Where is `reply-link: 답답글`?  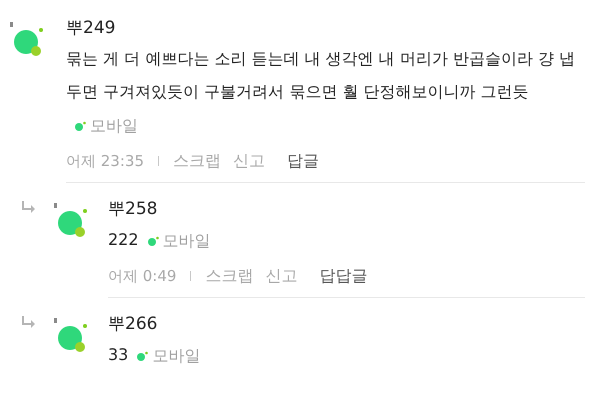 reply-link: 답답글 is located at coordinates (343, 276).